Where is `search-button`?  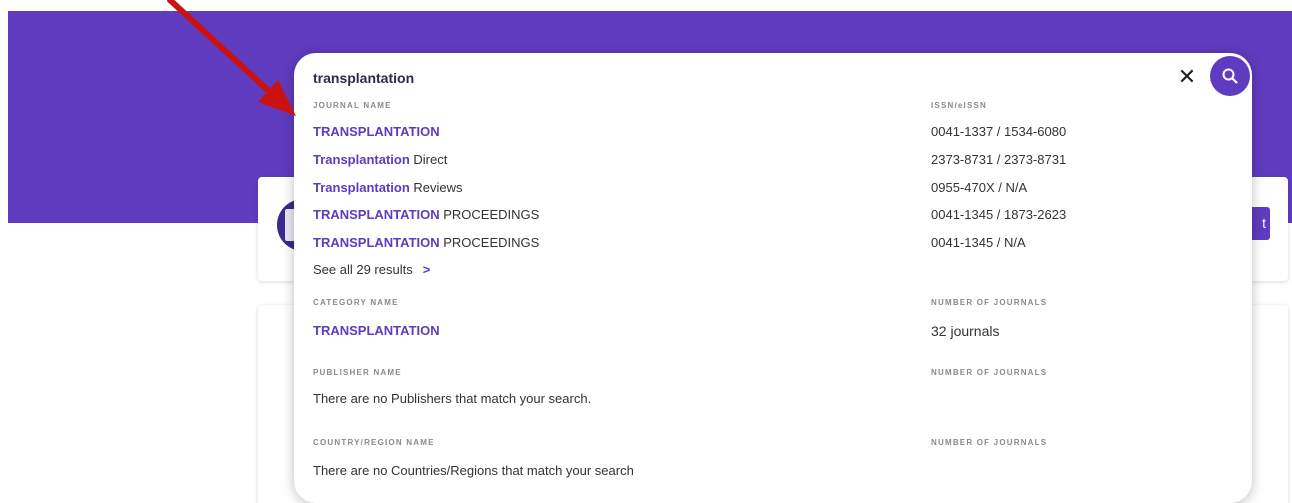 search-button is located at coordinates (1230, 76).